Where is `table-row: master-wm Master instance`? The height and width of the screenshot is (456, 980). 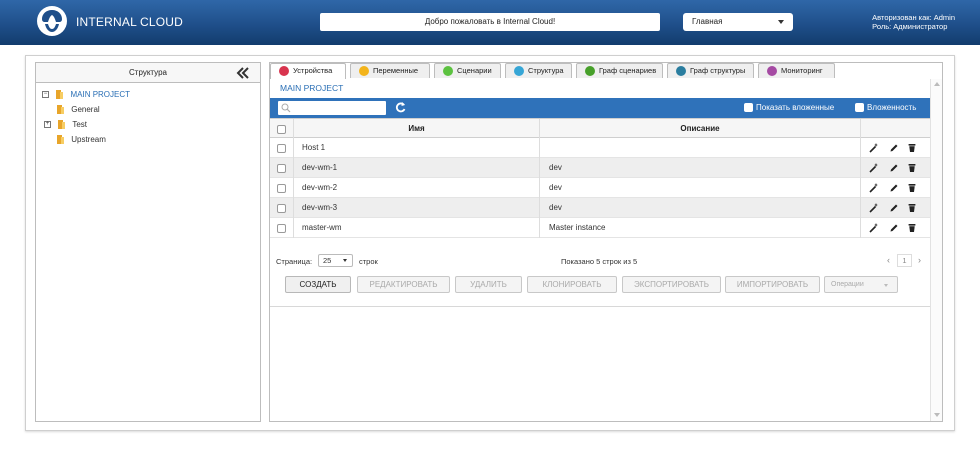 table-row: master-wm Master instance is located at coordinates (600, 228).